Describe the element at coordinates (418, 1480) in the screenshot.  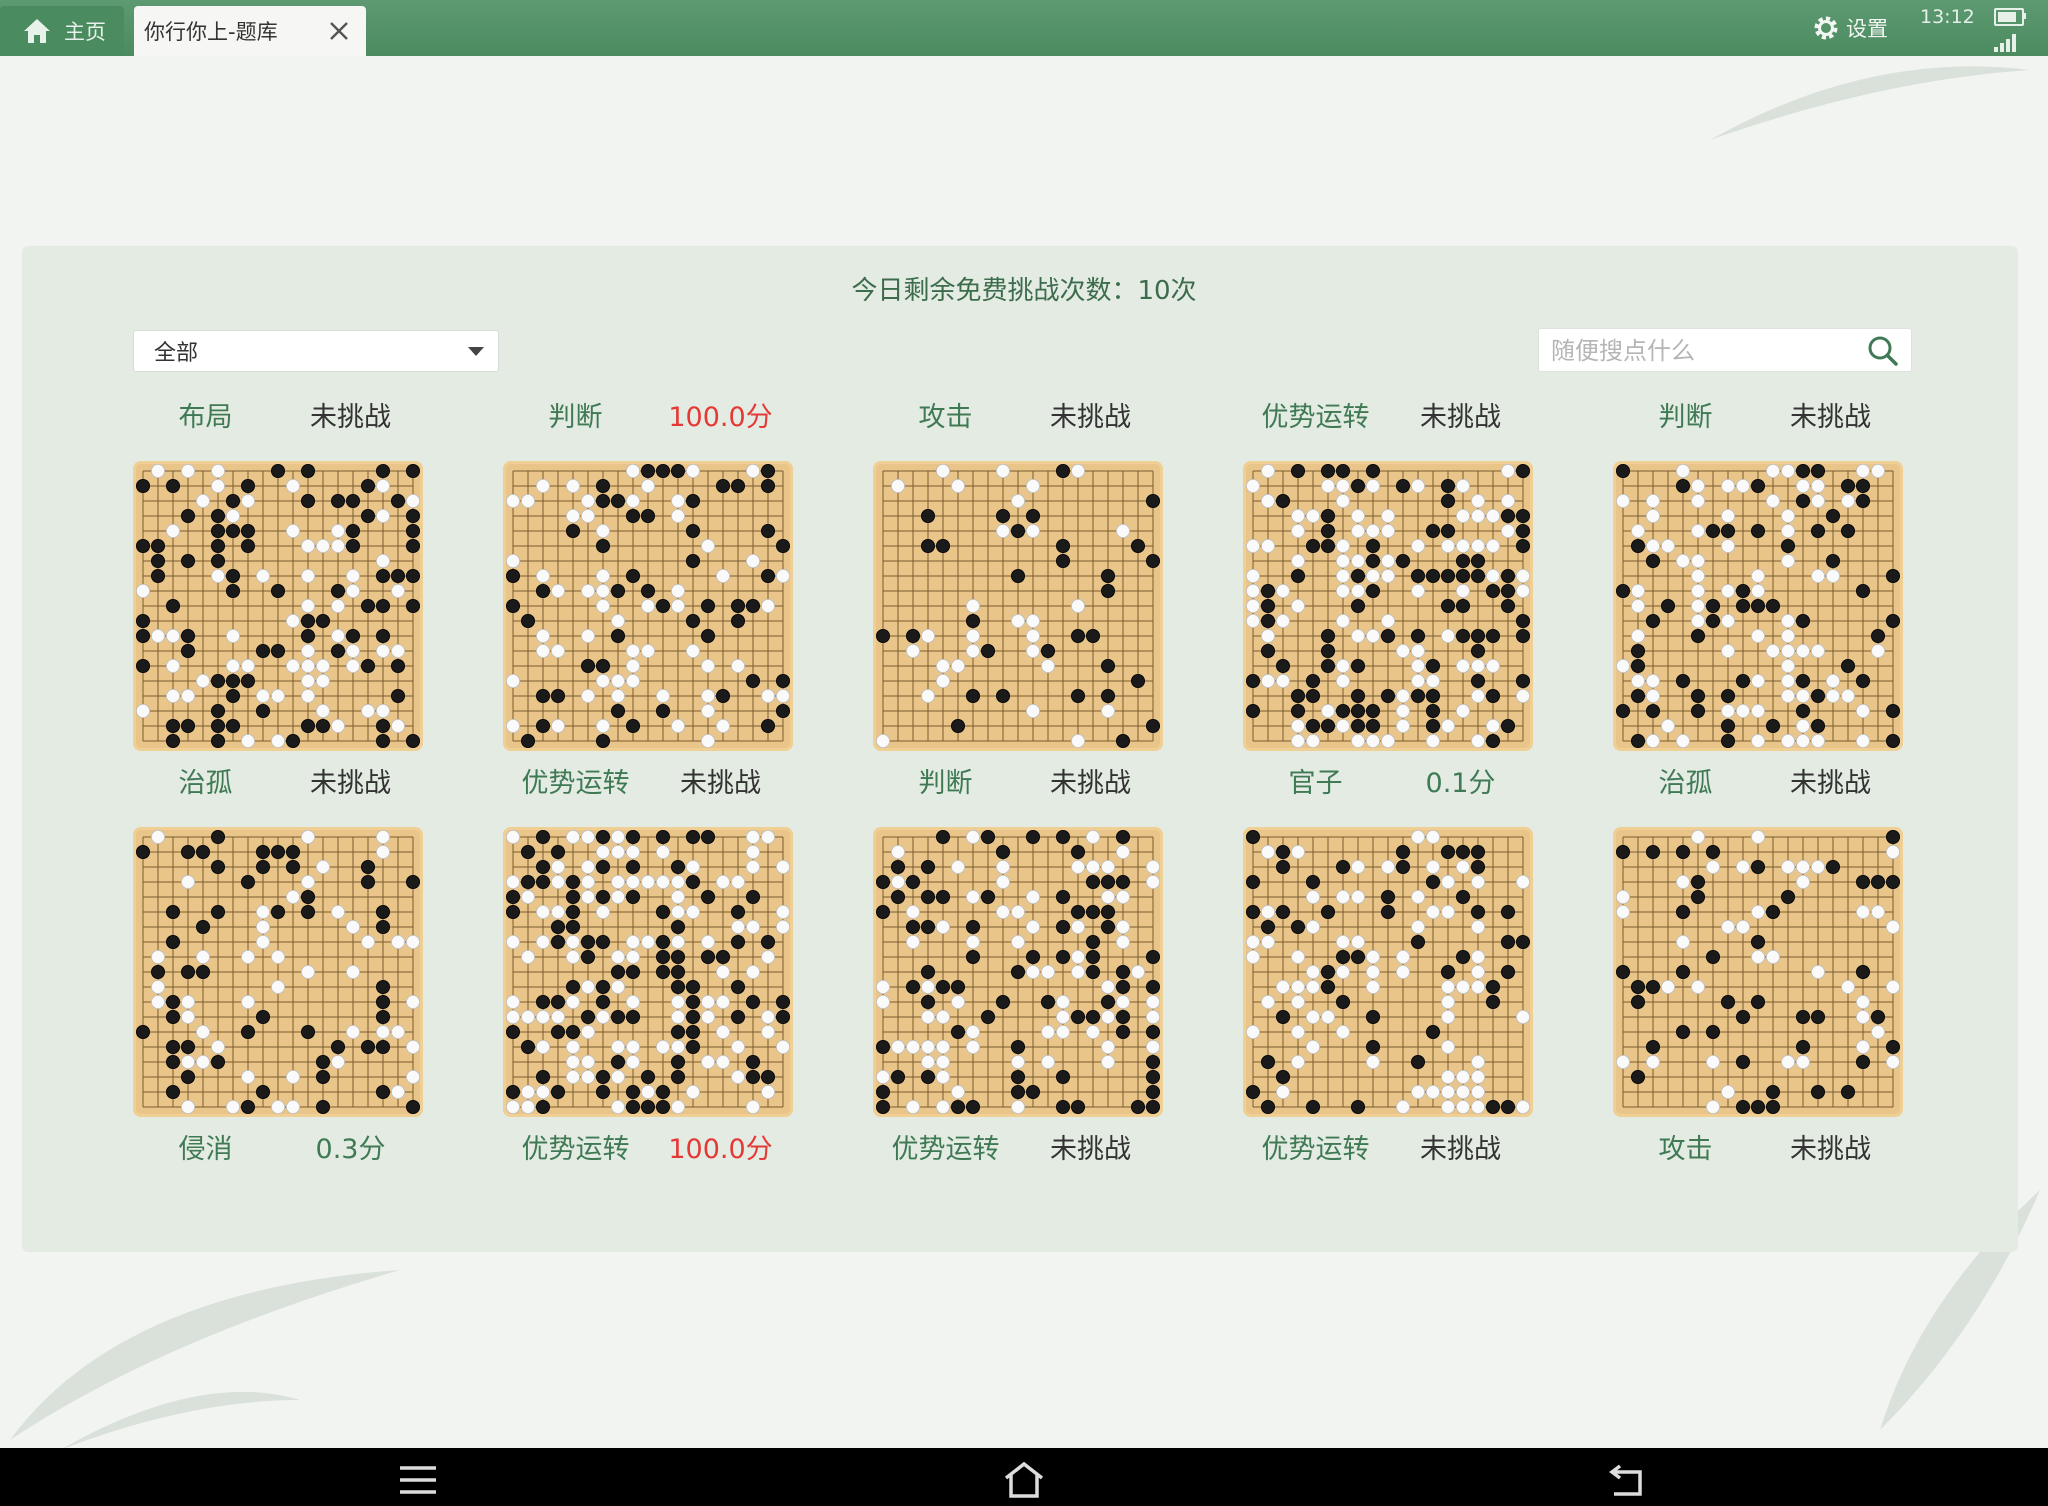
I see `menu-icon` at that location.